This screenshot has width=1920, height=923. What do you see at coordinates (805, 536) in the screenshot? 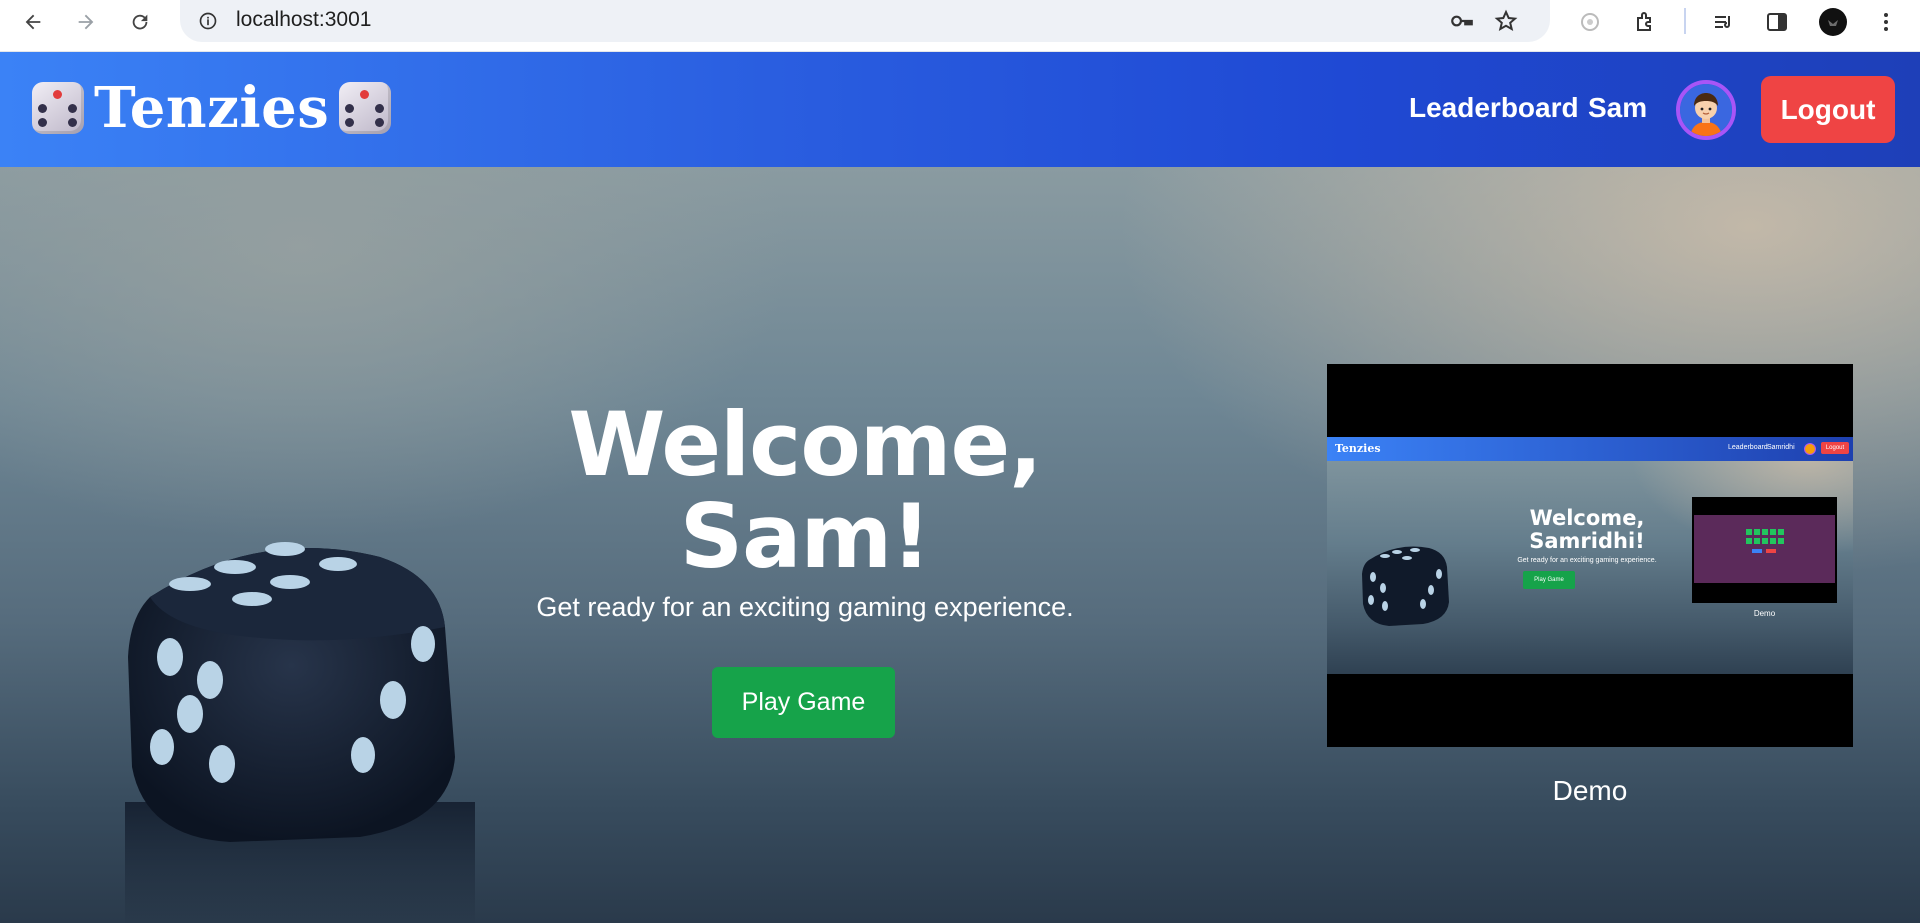
I see `welcome-username: Sam!` at bounding box center [805, 536].